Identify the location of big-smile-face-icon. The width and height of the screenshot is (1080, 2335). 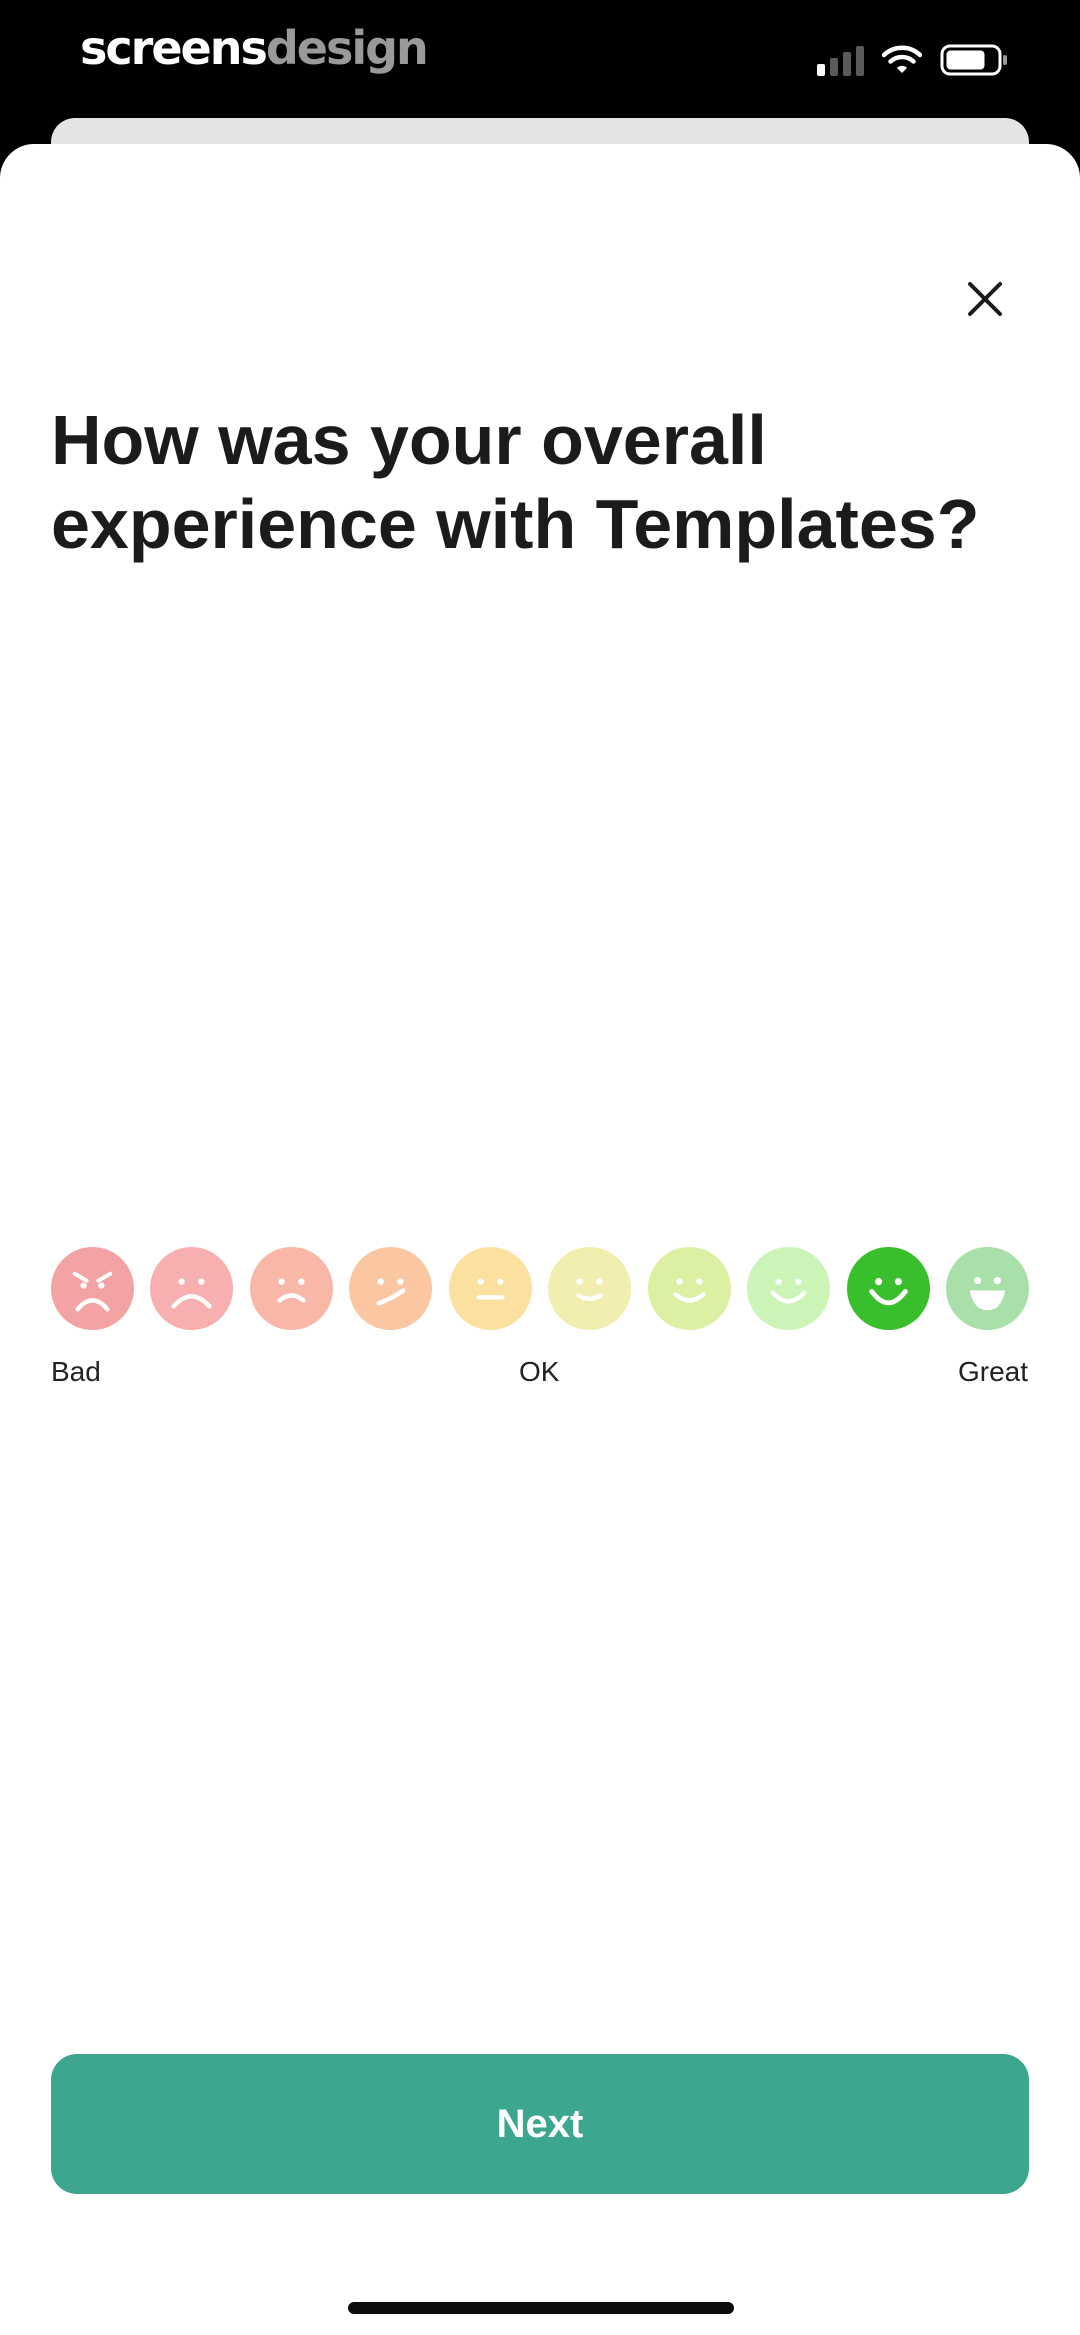
(888, 1288).